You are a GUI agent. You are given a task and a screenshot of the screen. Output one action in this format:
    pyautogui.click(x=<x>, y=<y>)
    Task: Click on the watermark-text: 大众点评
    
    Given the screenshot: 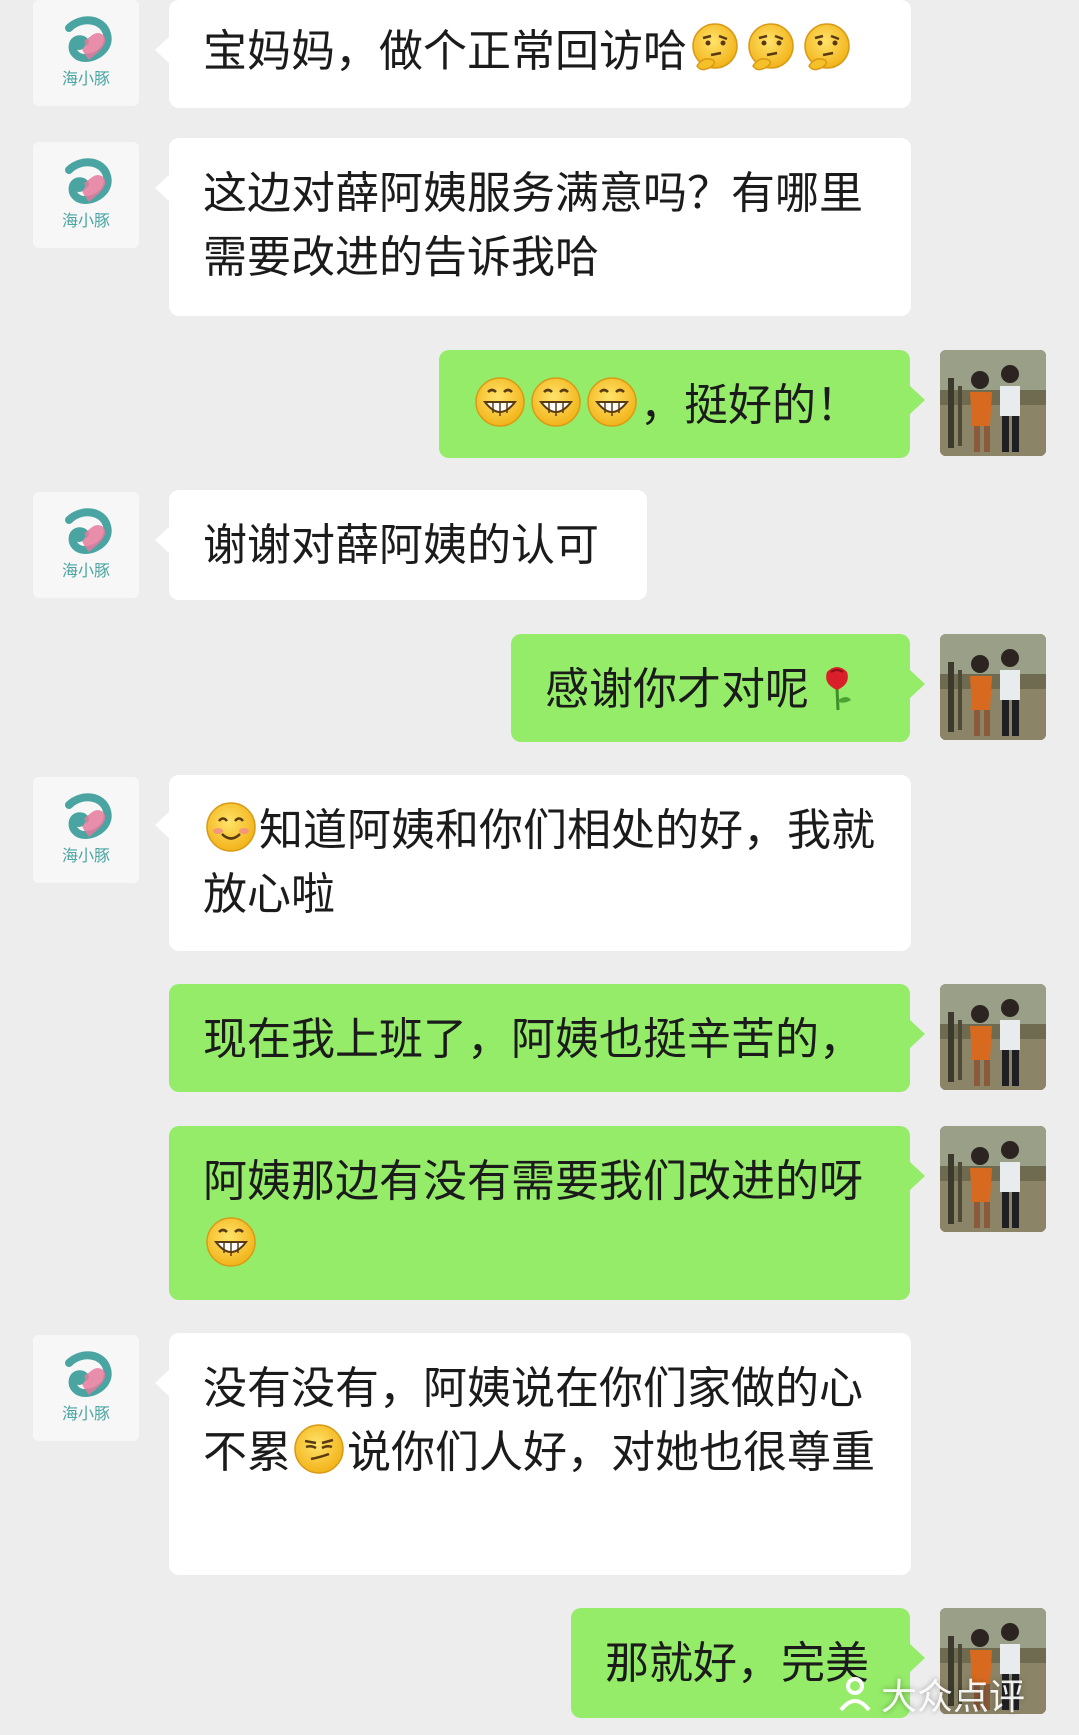 What is the action you would take?
    pyautogui.click(x=953, y=1697)
    